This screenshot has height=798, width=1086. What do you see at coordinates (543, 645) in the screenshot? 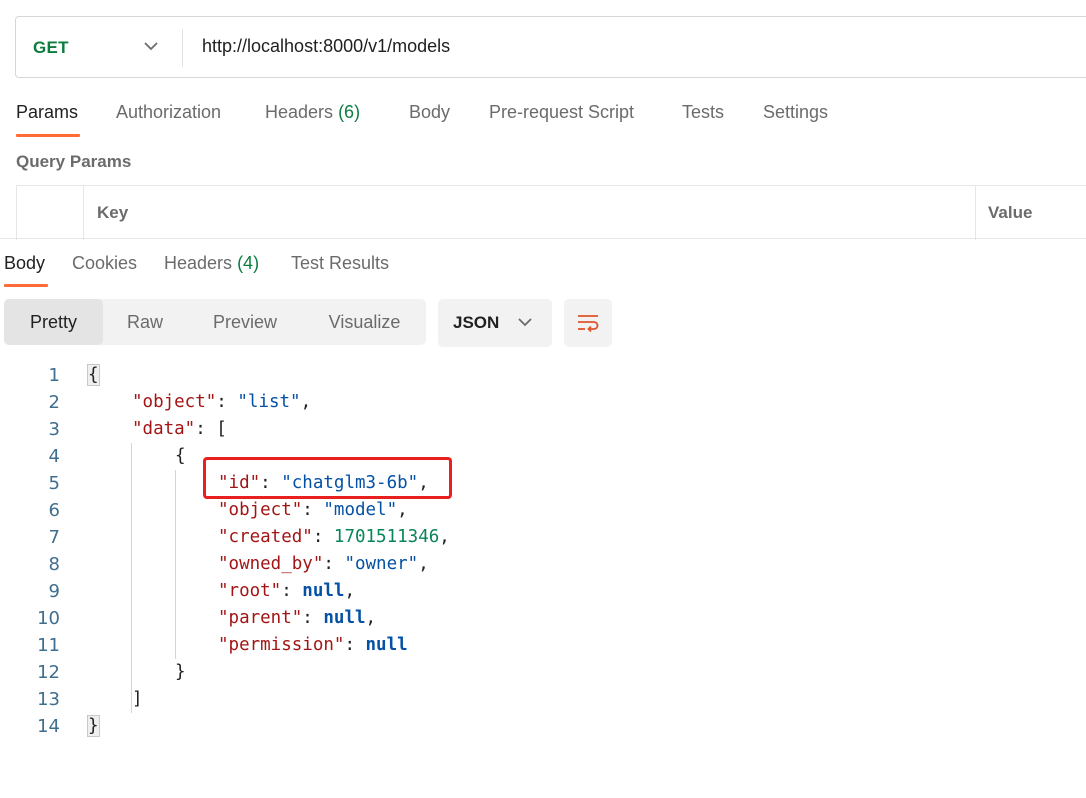
I see `code-line: 11 "permission": null` at bounding box center [543, 645].